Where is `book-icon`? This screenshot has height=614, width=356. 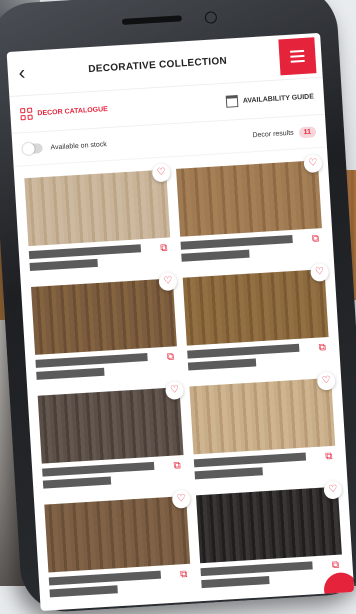
book-icon is located at coordinates (232, 101).